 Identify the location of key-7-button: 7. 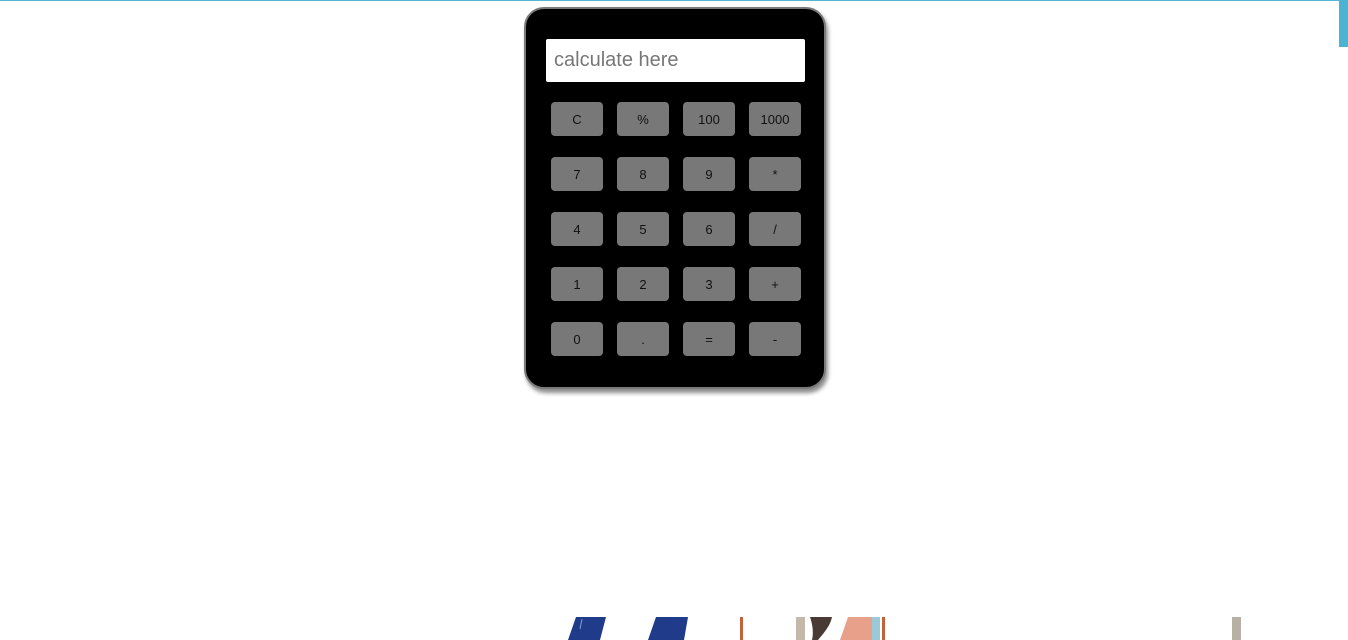
(577, 174).